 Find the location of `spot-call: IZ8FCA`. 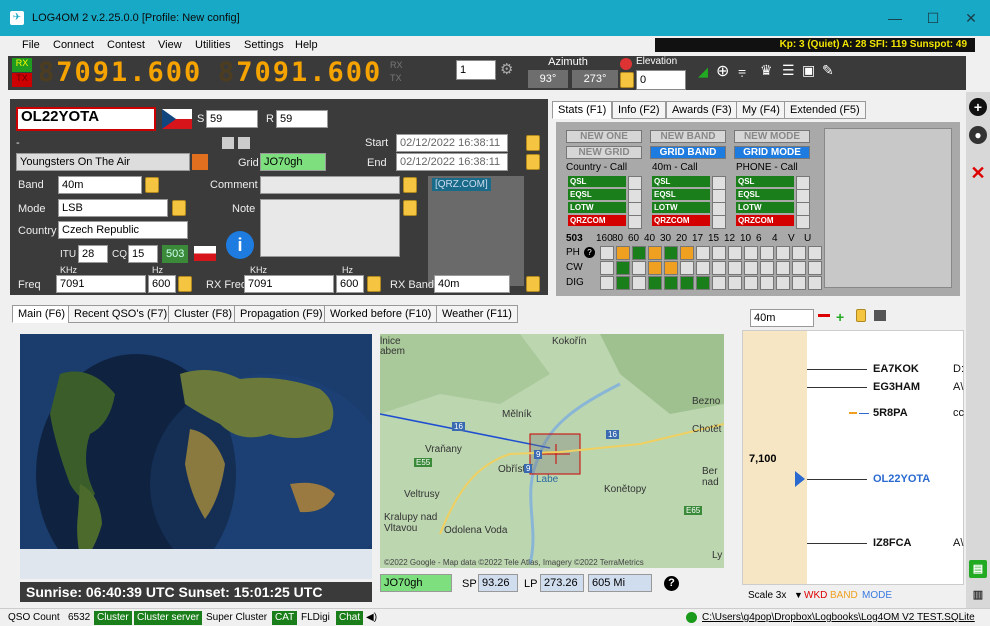

spot-call: IZ8FCA is located at coordinates (892, 543).